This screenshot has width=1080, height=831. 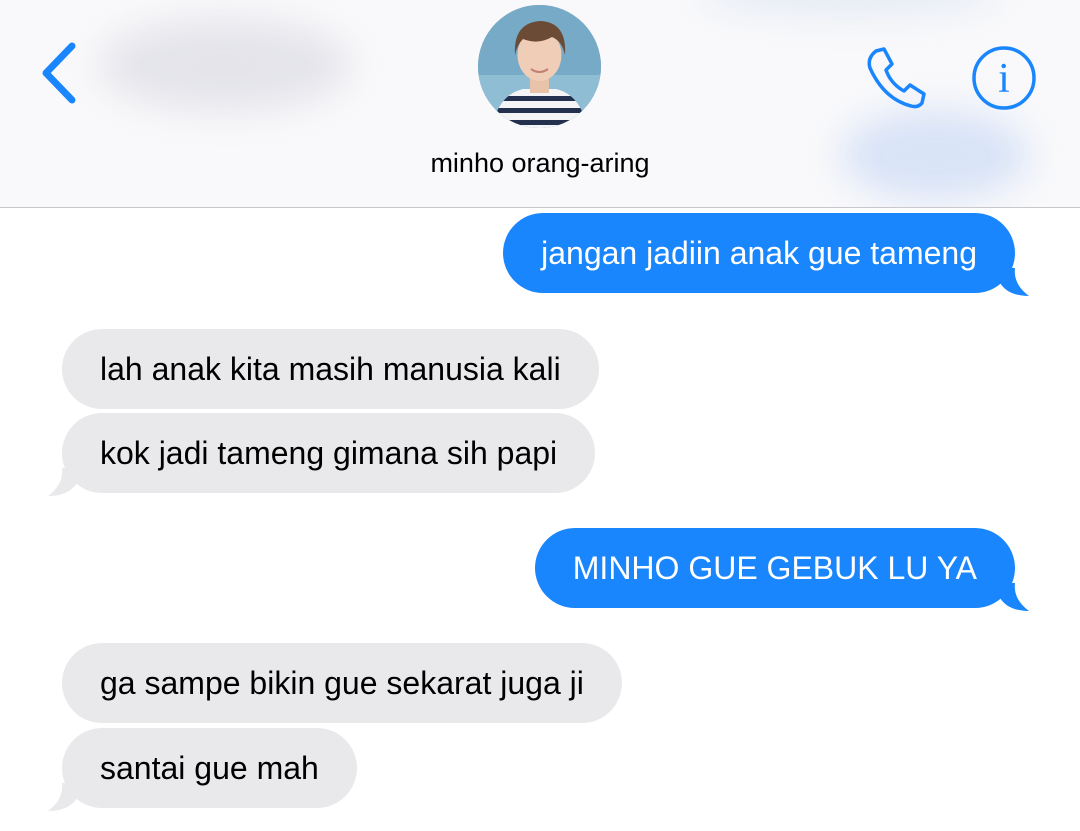 I want to click on chevron-left-icon, so click(x=59, y=73).